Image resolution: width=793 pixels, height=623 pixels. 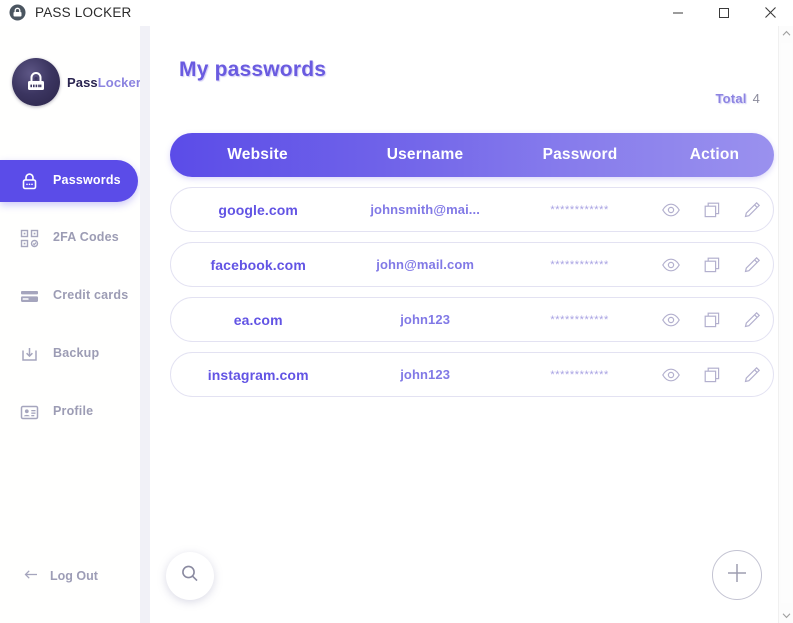 What do you see at coordinates (257, 154) in the screenshot?
I see `column-header-website: Website` at bounding box center [257, 154].